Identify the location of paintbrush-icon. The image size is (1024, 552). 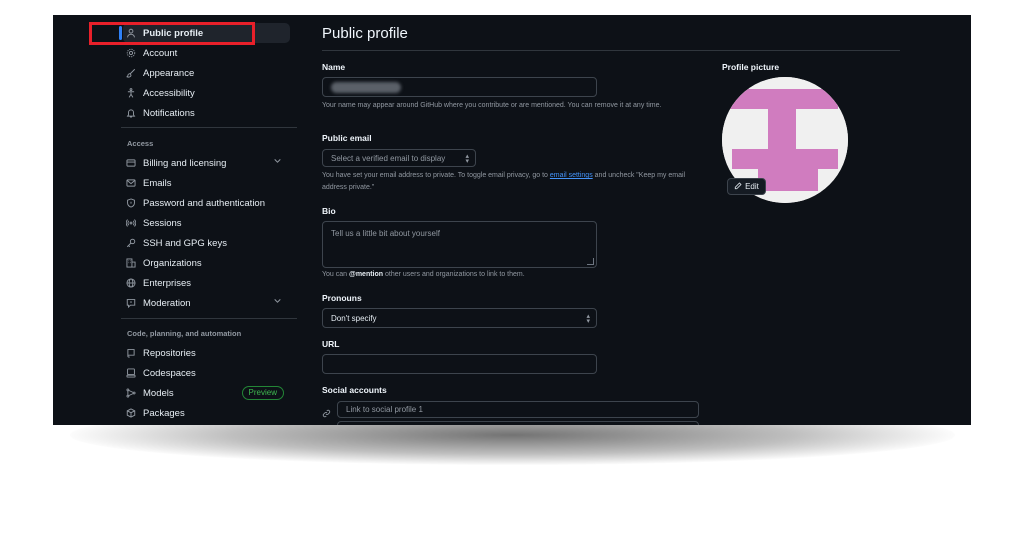
(131, 73).